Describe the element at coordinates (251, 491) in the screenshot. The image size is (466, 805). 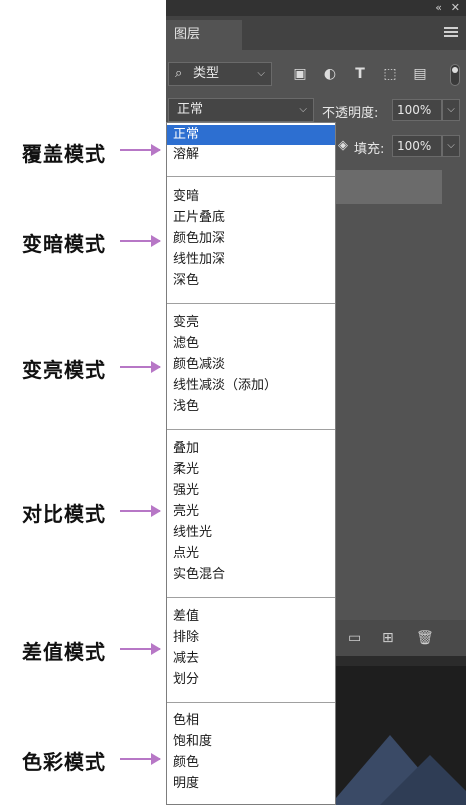
I see `blend-option: 强光` at that location.